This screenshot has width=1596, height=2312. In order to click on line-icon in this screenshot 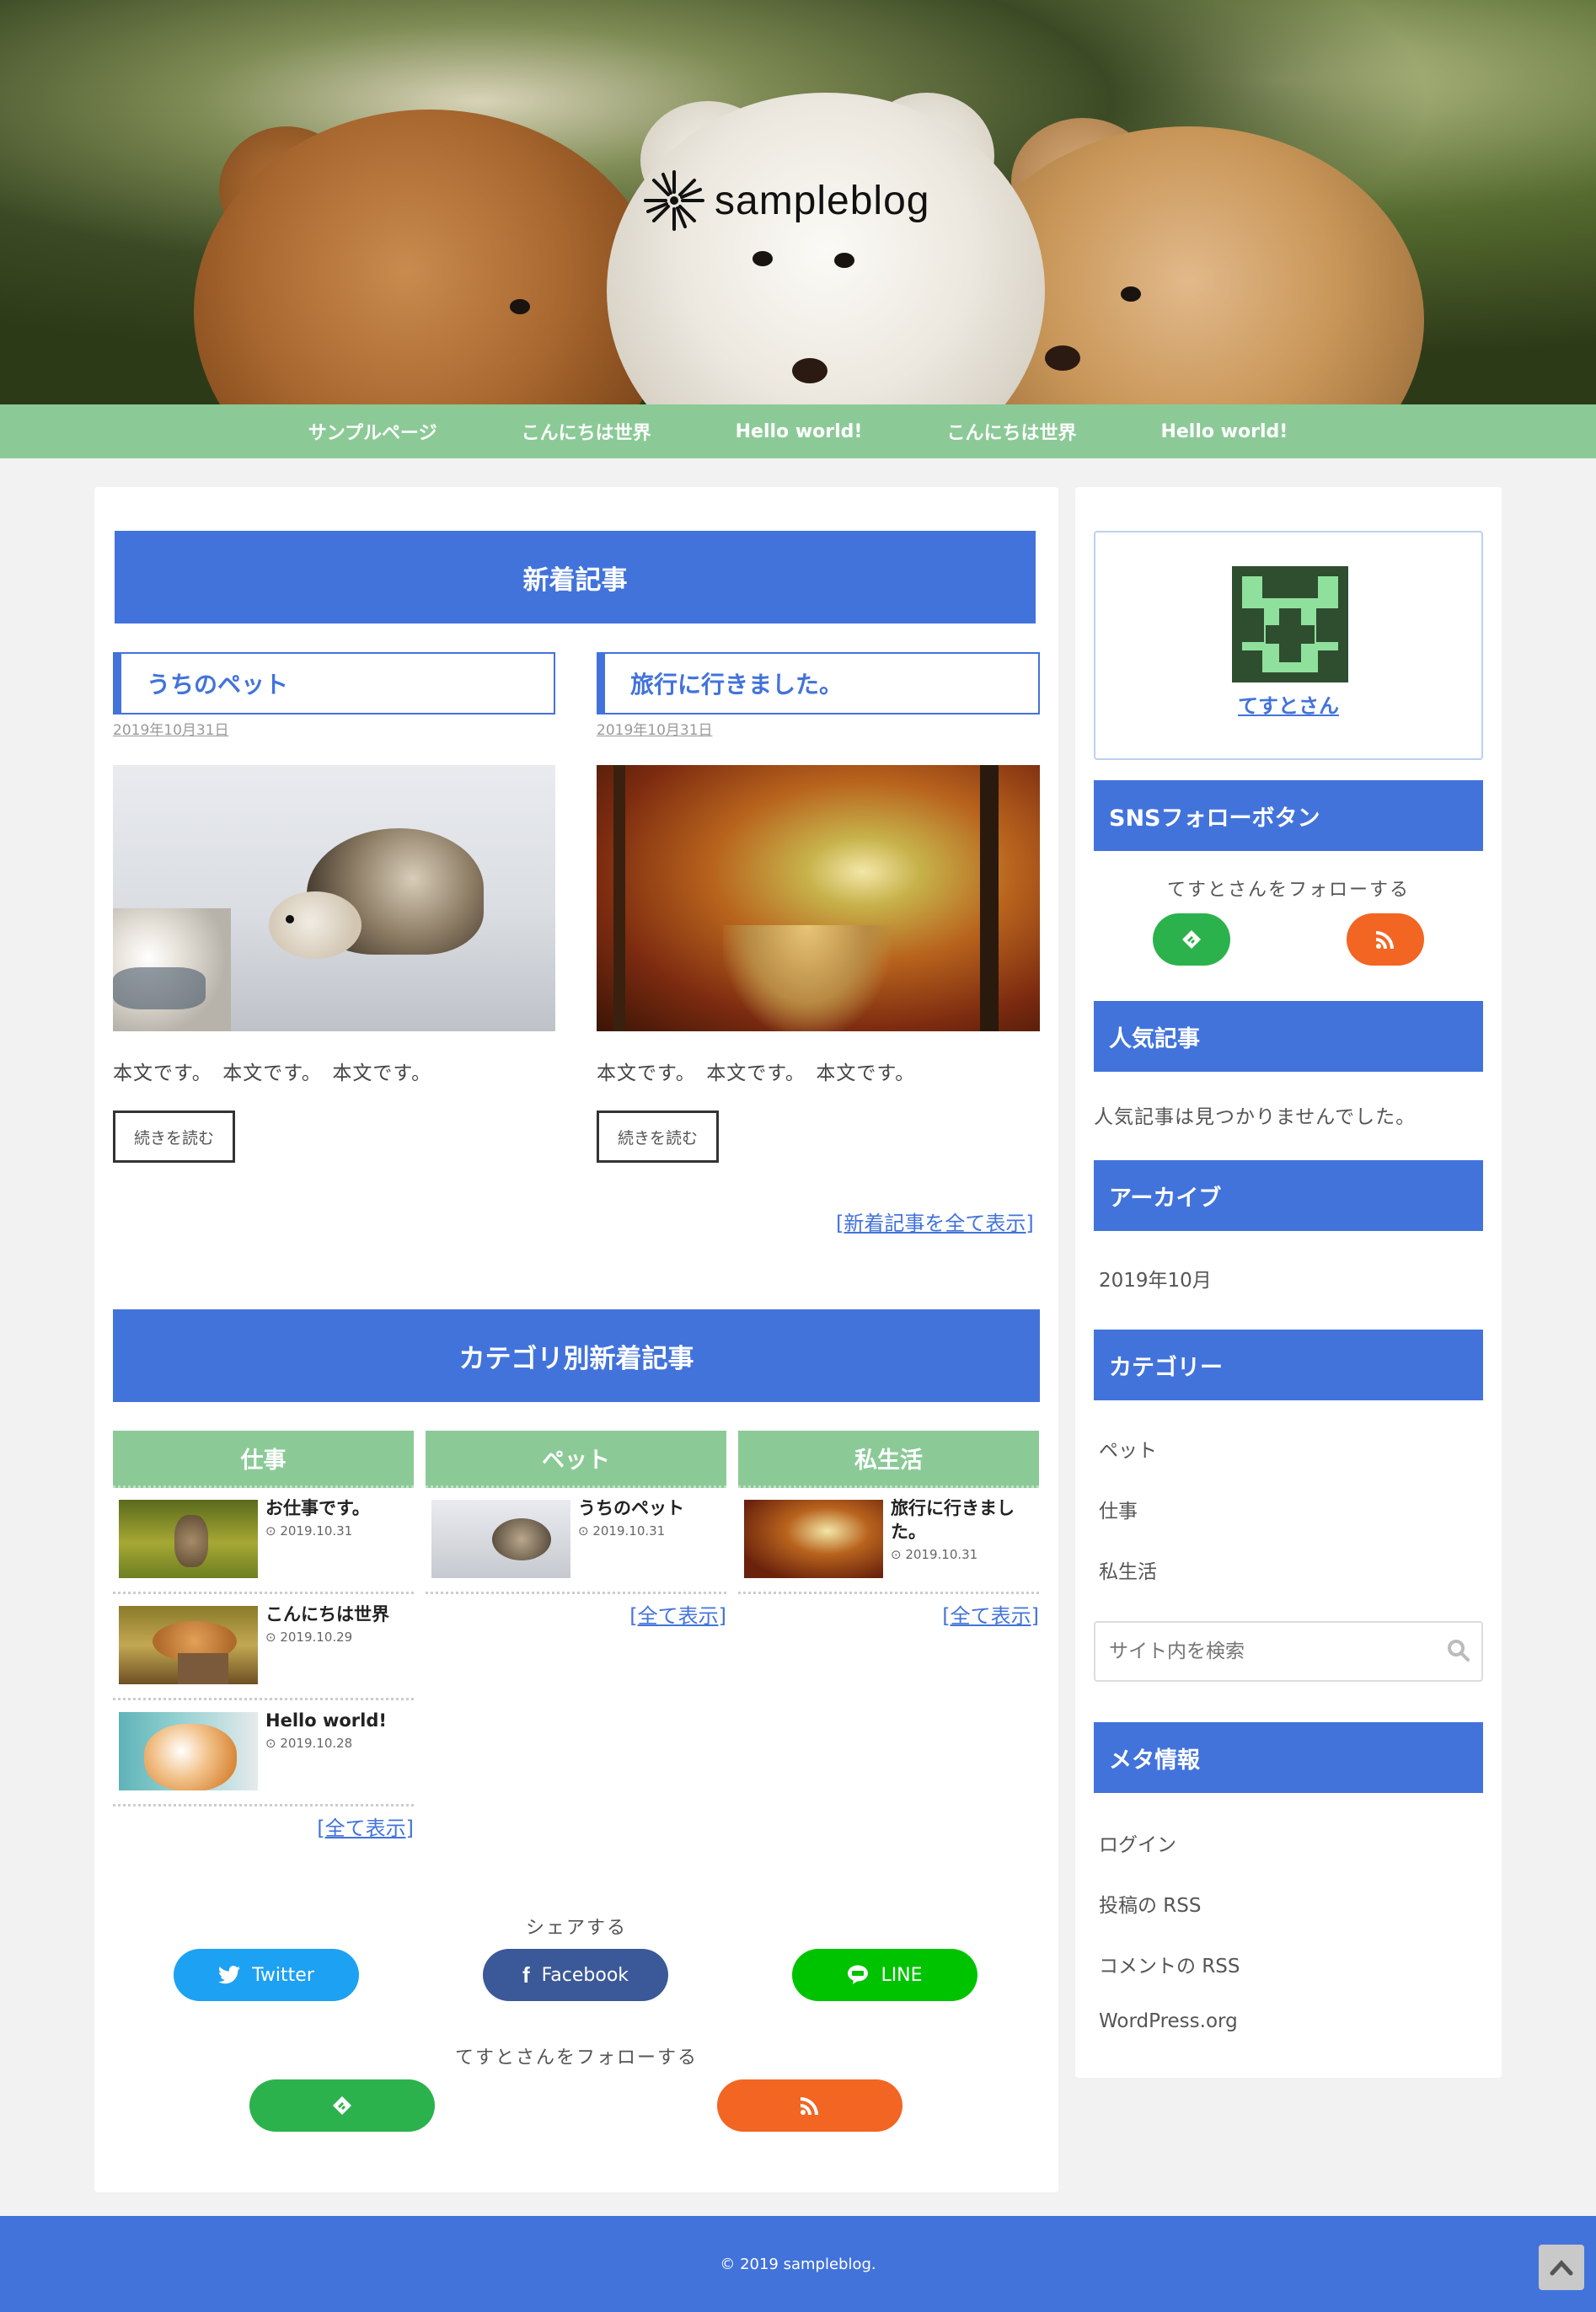, I will do `click(858, 1974)`.